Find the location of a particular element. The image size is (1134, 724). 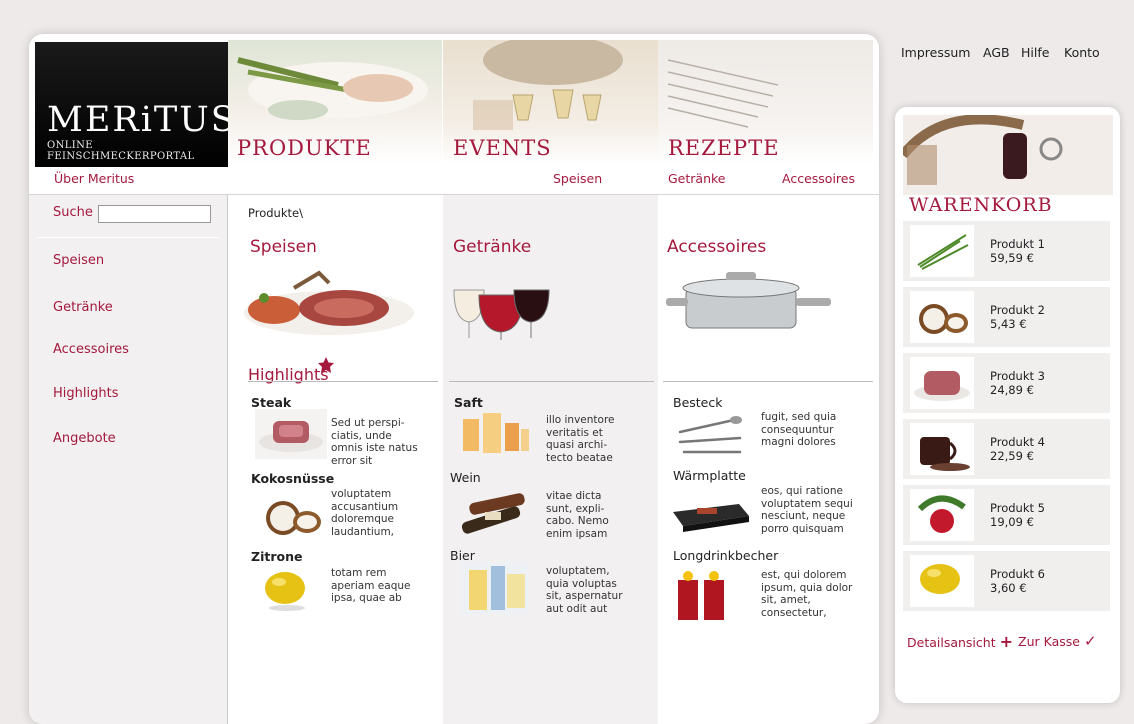

sidebar-item-accessoires: Accessoires is located at coordinates (91, 349).